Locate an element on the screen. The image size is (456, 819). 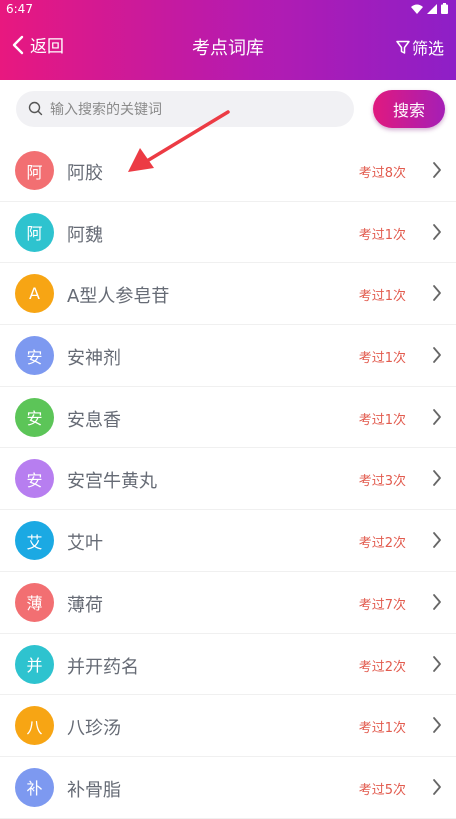
filter-button: 筛选 is located at coordinates (420, 47).